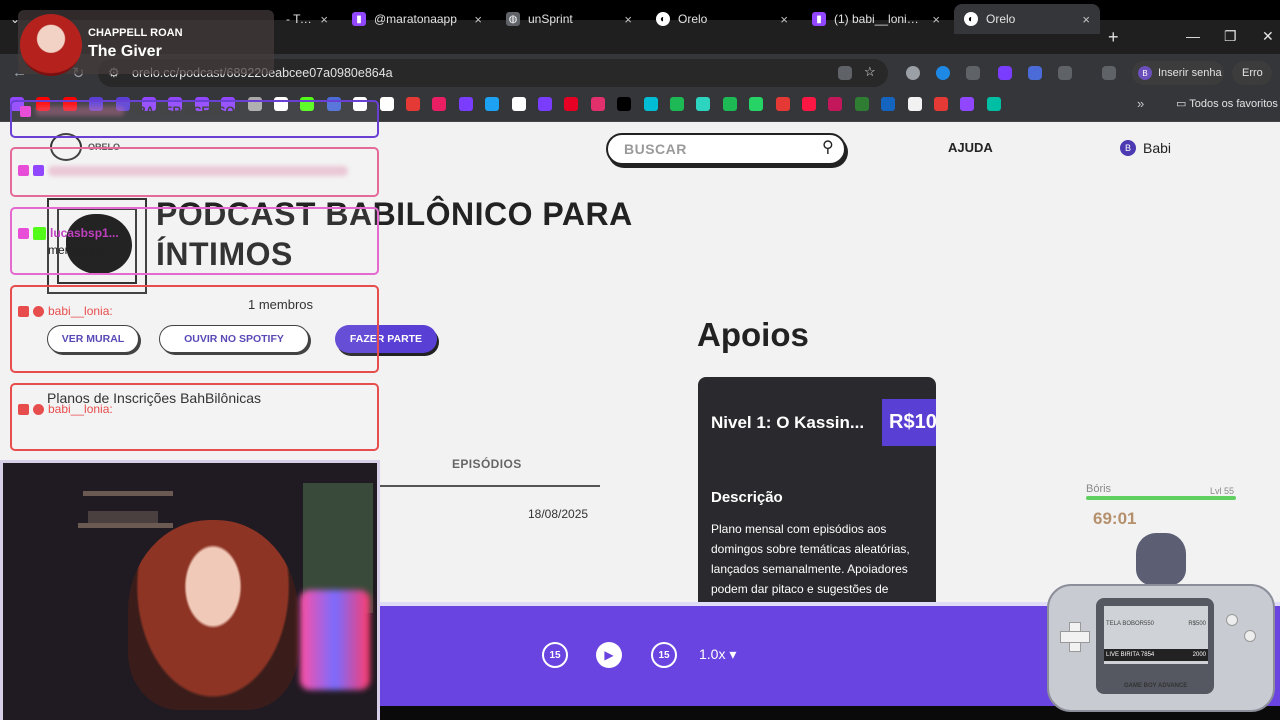 The height and width of the screenshot is (720, 1280). I want to click on play-icon: ▶, so click(609, 655).